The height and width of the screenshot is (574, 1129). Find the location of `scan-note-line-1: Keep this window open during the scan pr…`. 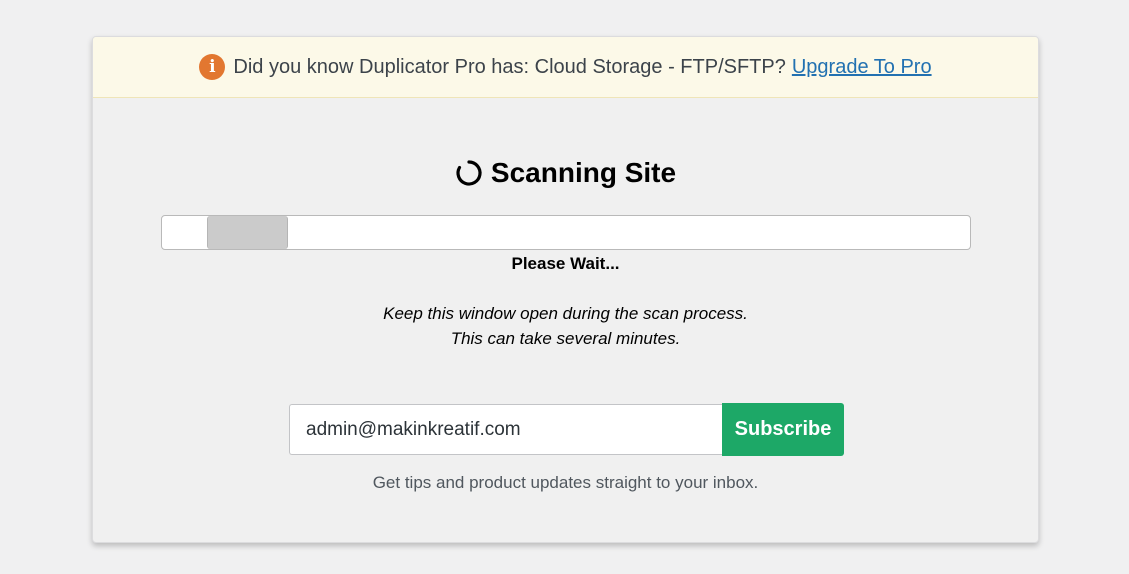

scan-note-line-1: Keep this window open during the scan pr… is located at coordinates (565, 313).